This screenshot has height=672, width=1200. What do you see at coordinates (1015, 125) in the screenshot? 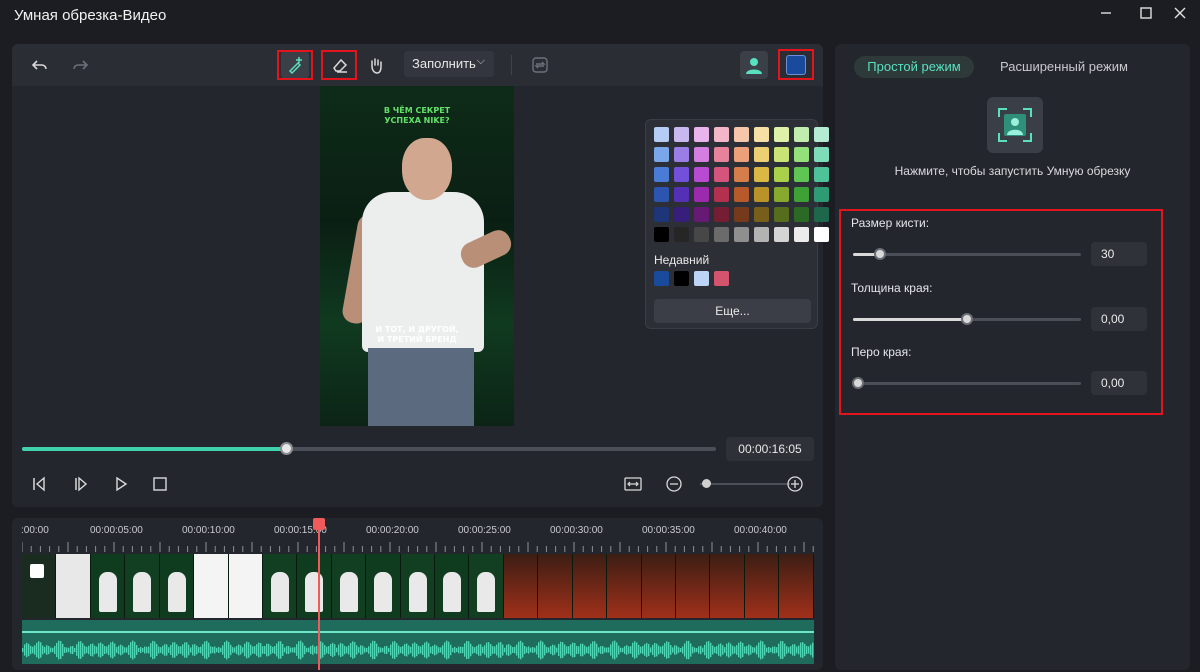
I see `smart-cutout-start-button` at bounding box center [1015, 125].